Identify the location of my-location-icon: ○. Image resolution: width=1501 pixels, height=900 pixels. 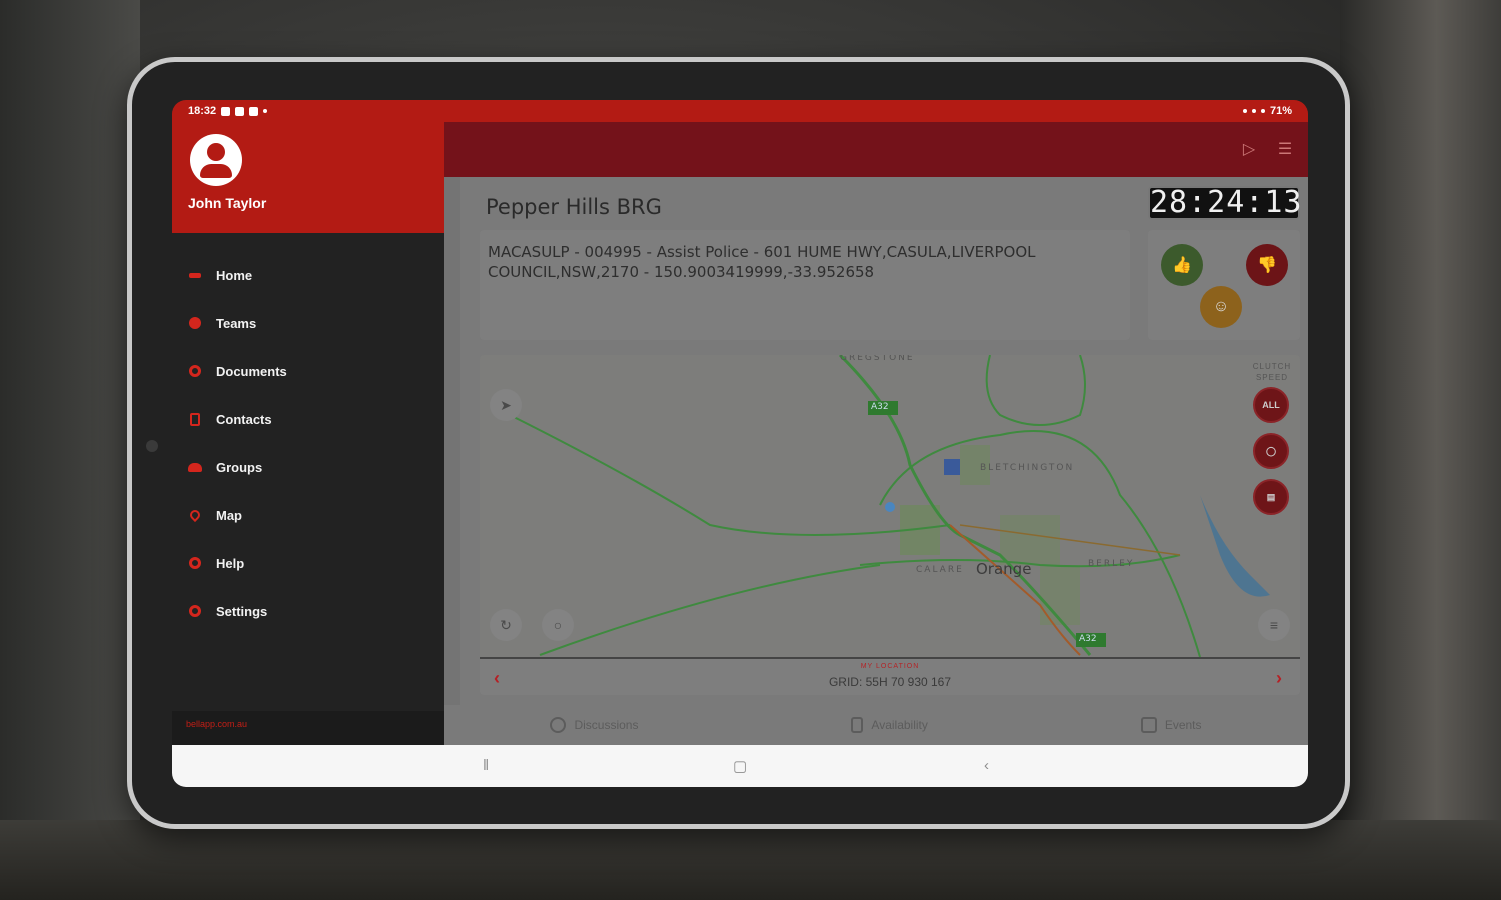
(558, 625).